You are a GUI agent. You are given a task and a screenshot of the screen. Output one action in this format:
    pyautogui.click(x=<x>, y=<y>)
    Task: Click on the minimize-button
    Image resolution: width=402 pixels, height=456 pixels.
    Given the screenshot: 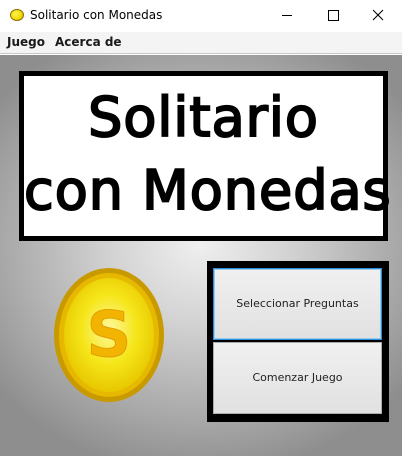 What is the action you would take?
    pyautogui.click(x=287, y=15)
    